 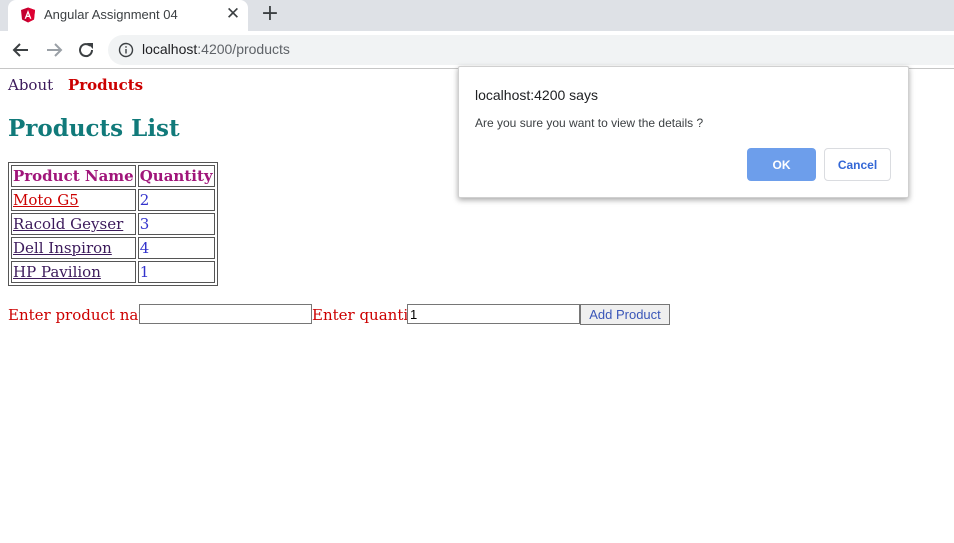 I want to click on column-header-product-name: Product Name, so click(x=73, y=176).